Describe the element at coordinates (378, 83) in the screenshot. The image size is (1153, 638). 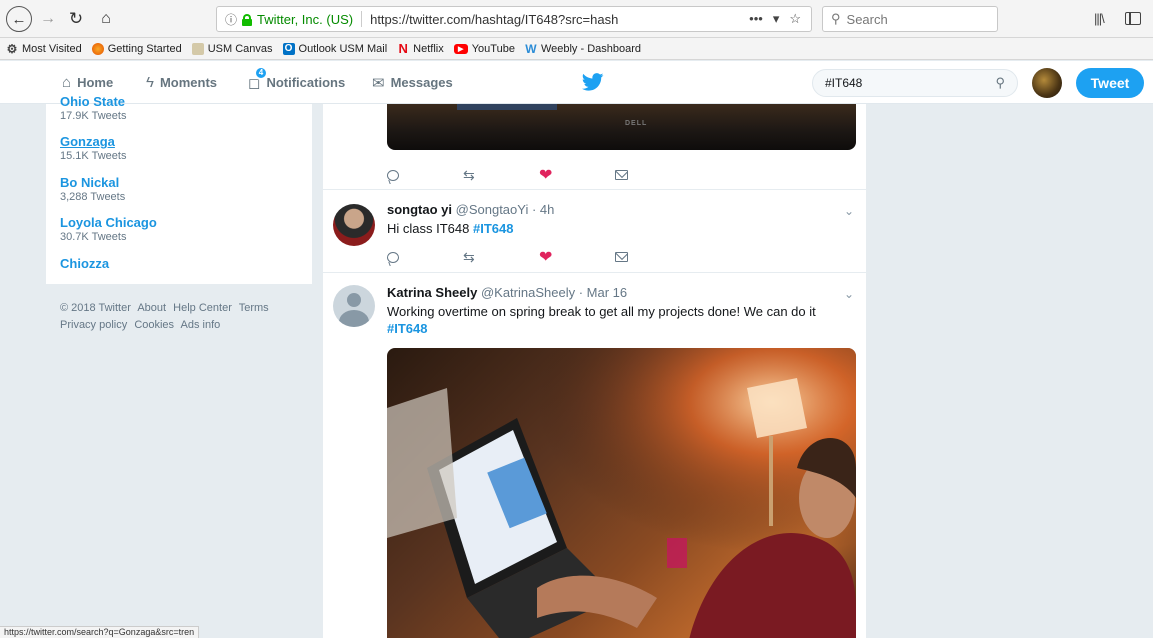
I see `envelope-icon: ✉` at that location.